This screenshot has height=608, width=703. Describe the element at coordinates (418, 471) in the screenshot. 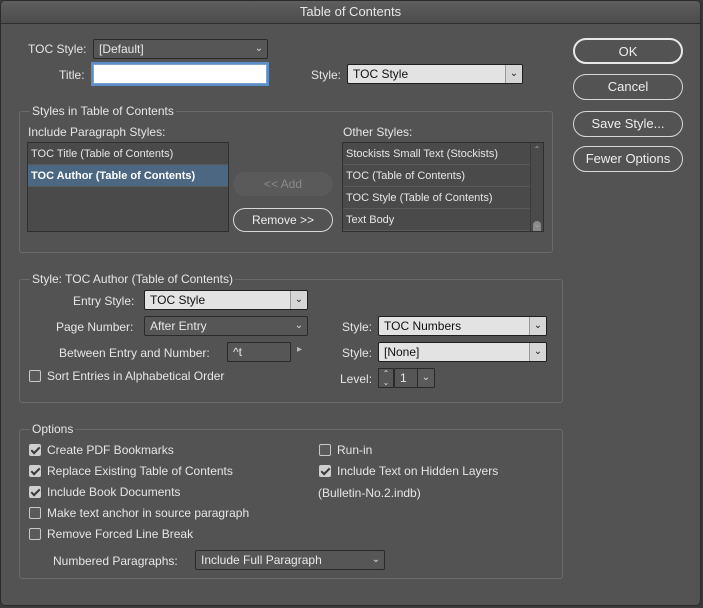

I see `hidden-layers-label: Include Text on Hidden Layers` at that location.